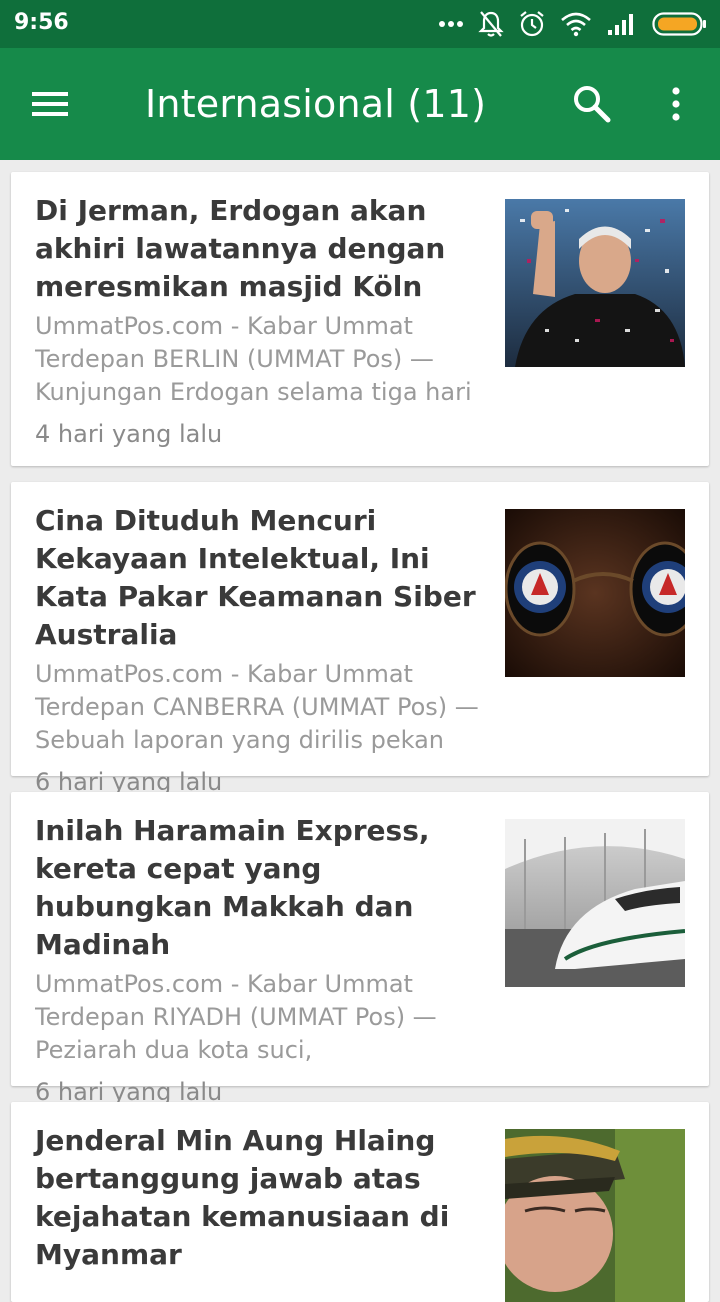 The width and height of the screenshot is (720, 1302). Describe the element at coordinates (576, 24) in the screenshot. I see `wifi-icon` at that location.